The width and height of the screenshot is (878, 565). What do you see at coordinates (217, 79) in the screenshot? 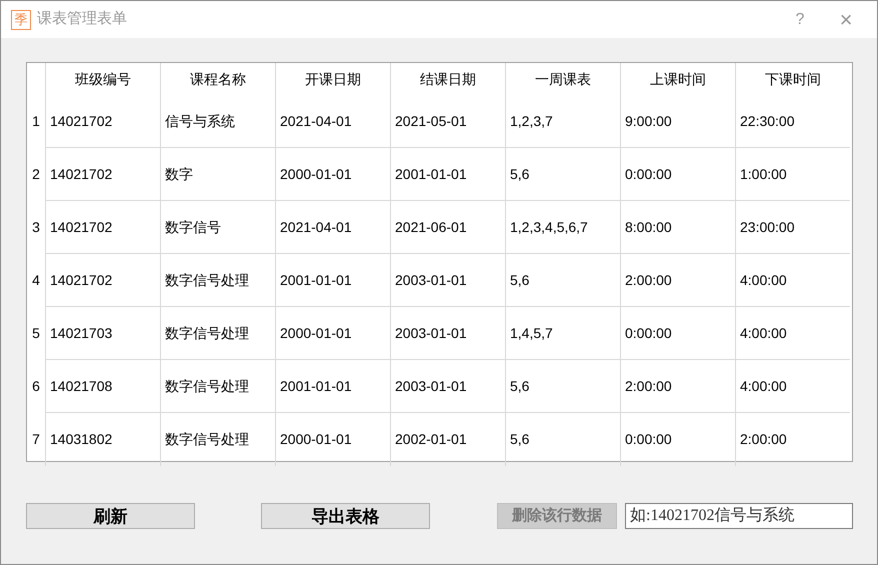
I see `column-header: 课程名称` at bounding box center [217, 79].